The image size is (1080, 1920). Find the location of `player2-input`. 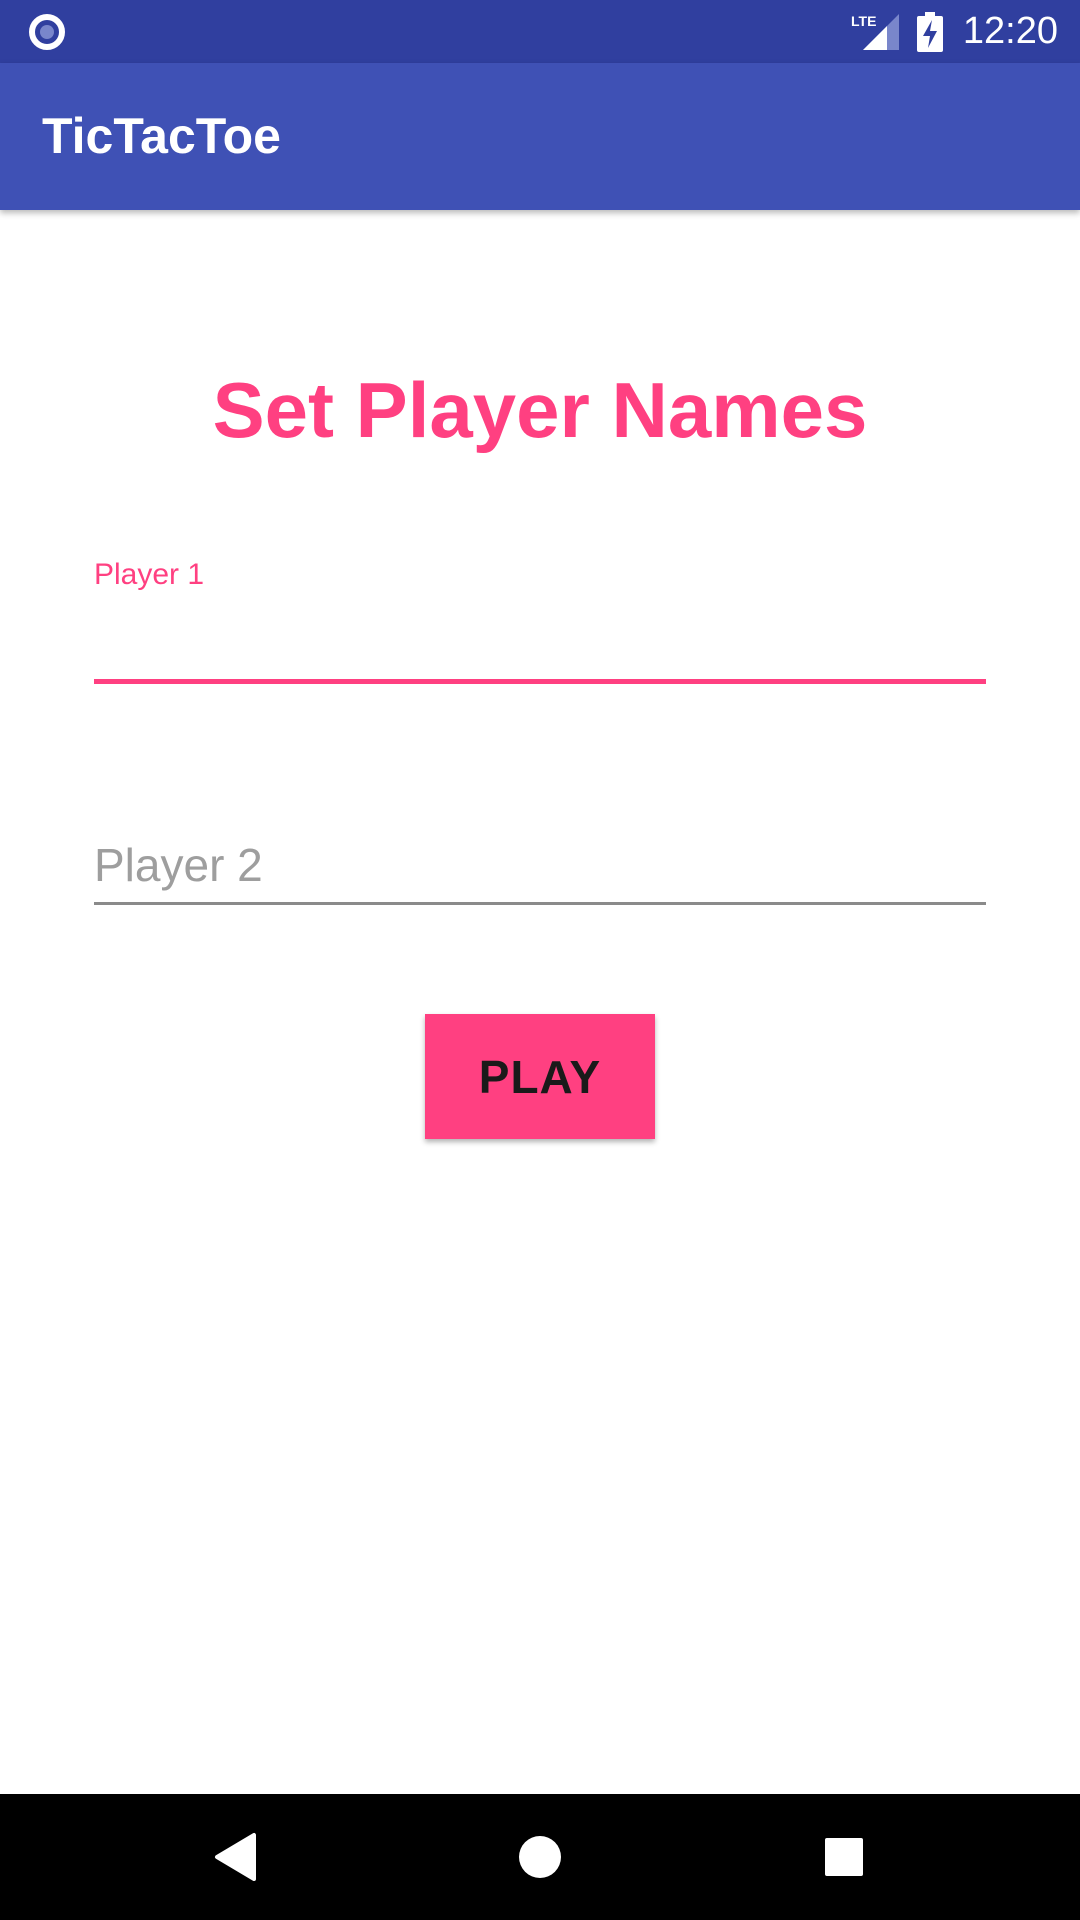

player2-input is located at coordinates (540, 865).